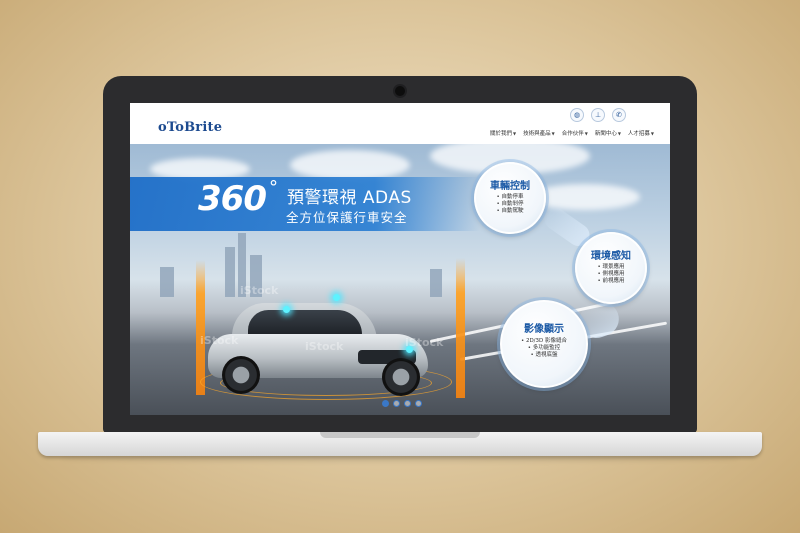 This screenshot has height=533, width=800. What do you see at coordinates (510, 211) in the screenshot?
I see `feature-item: • 自動駕駛` at bounding box center [510, 211].